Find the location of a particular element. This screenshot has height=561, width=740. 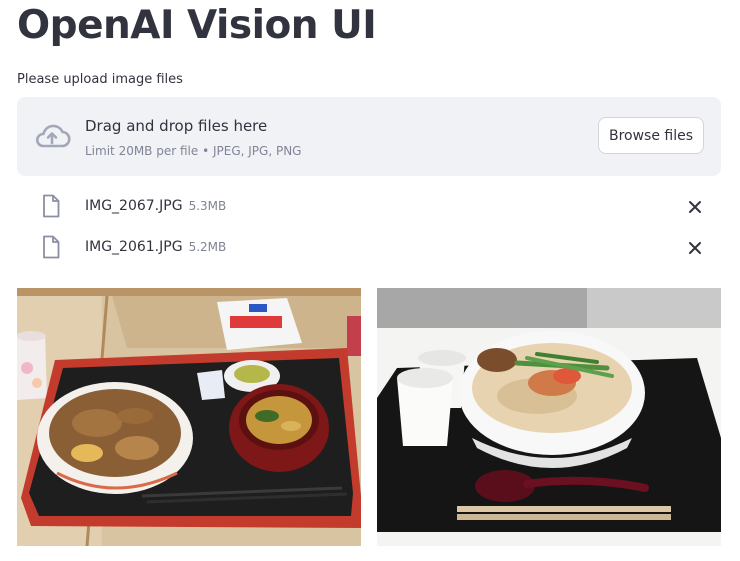

cloud-upload-icon is located at coordinates (53, 136).